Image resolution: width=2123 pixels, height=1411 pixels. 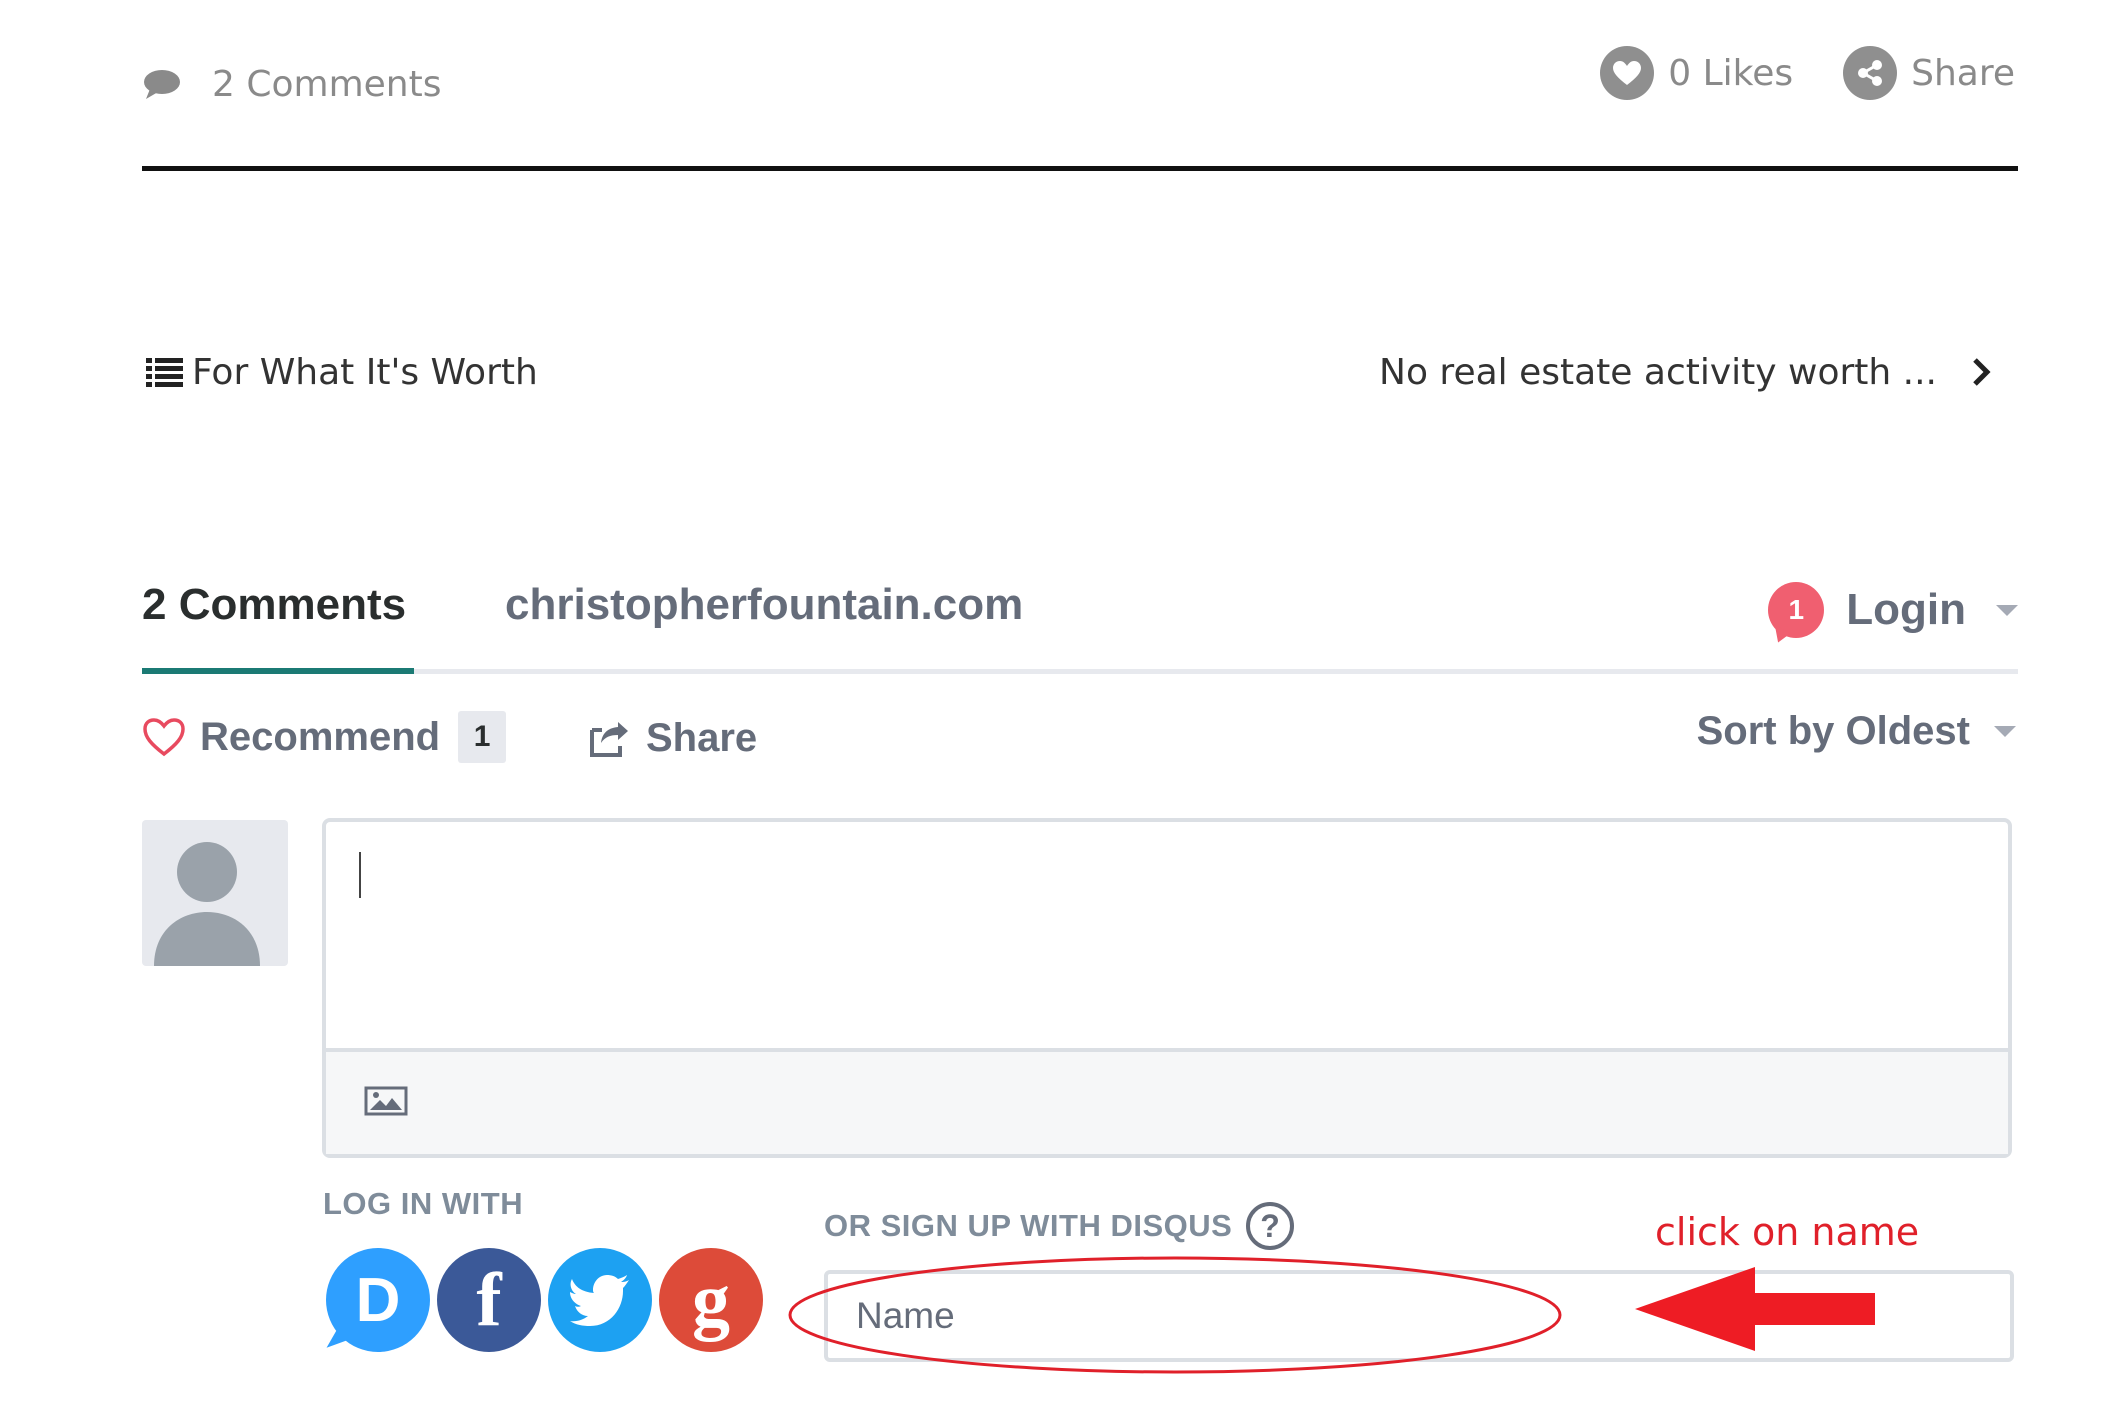 I want to click on user-silhouette-icon, so click(x=207, y=904).